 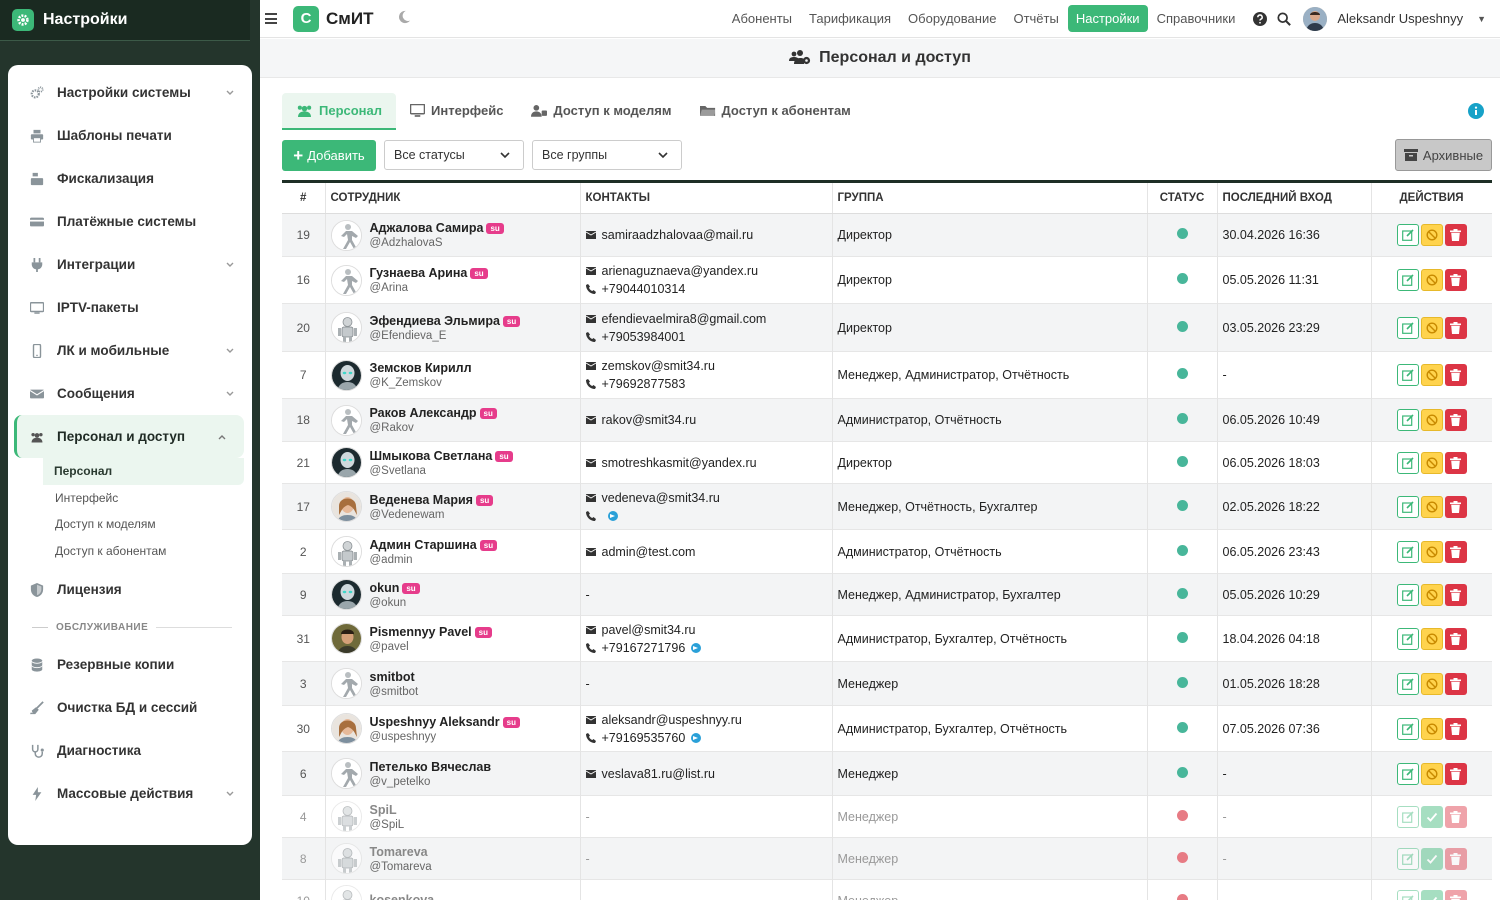 What do you see at coordinates (453, 197) in the screenshot?
I see `col-header-employee: СОТРУДНИК` at bounding box center [453, 197].